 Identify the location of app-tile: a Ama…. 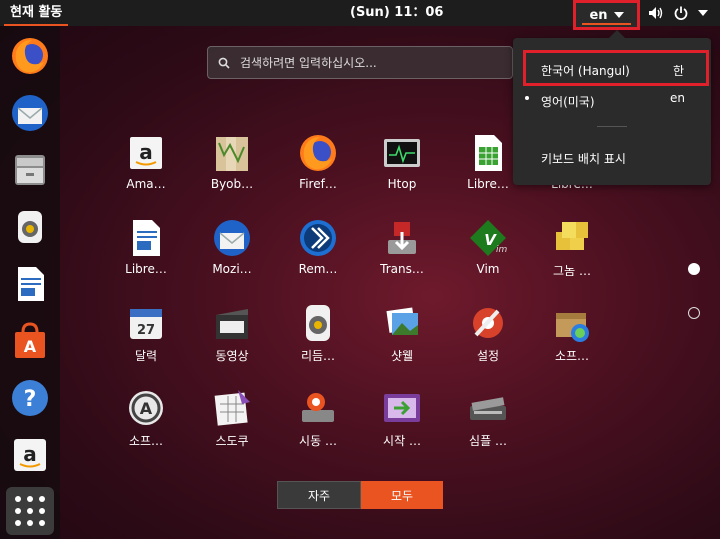
(146, 161).